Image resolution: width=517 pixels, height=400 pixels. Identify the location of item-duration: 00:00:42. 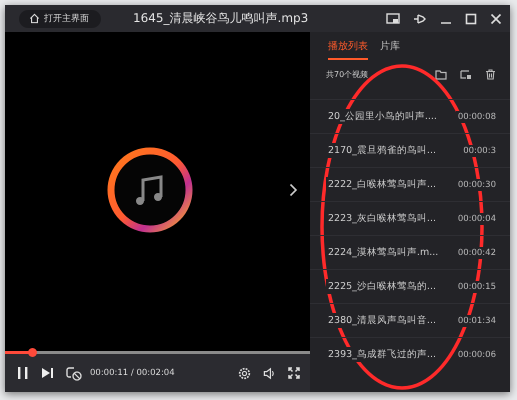
(477, 252).